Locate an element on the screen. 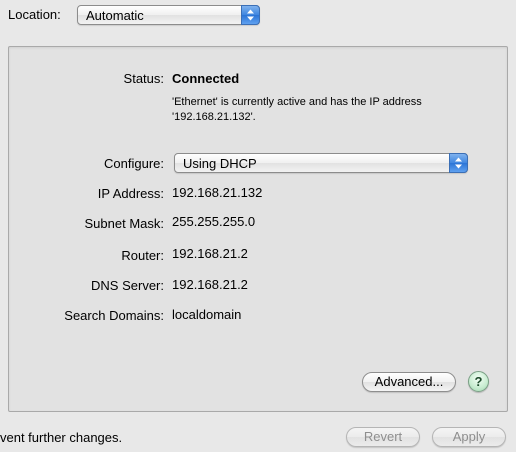 The image size is (516, 452). location-popup-value: Automatic is located at coordinates (115, 15).